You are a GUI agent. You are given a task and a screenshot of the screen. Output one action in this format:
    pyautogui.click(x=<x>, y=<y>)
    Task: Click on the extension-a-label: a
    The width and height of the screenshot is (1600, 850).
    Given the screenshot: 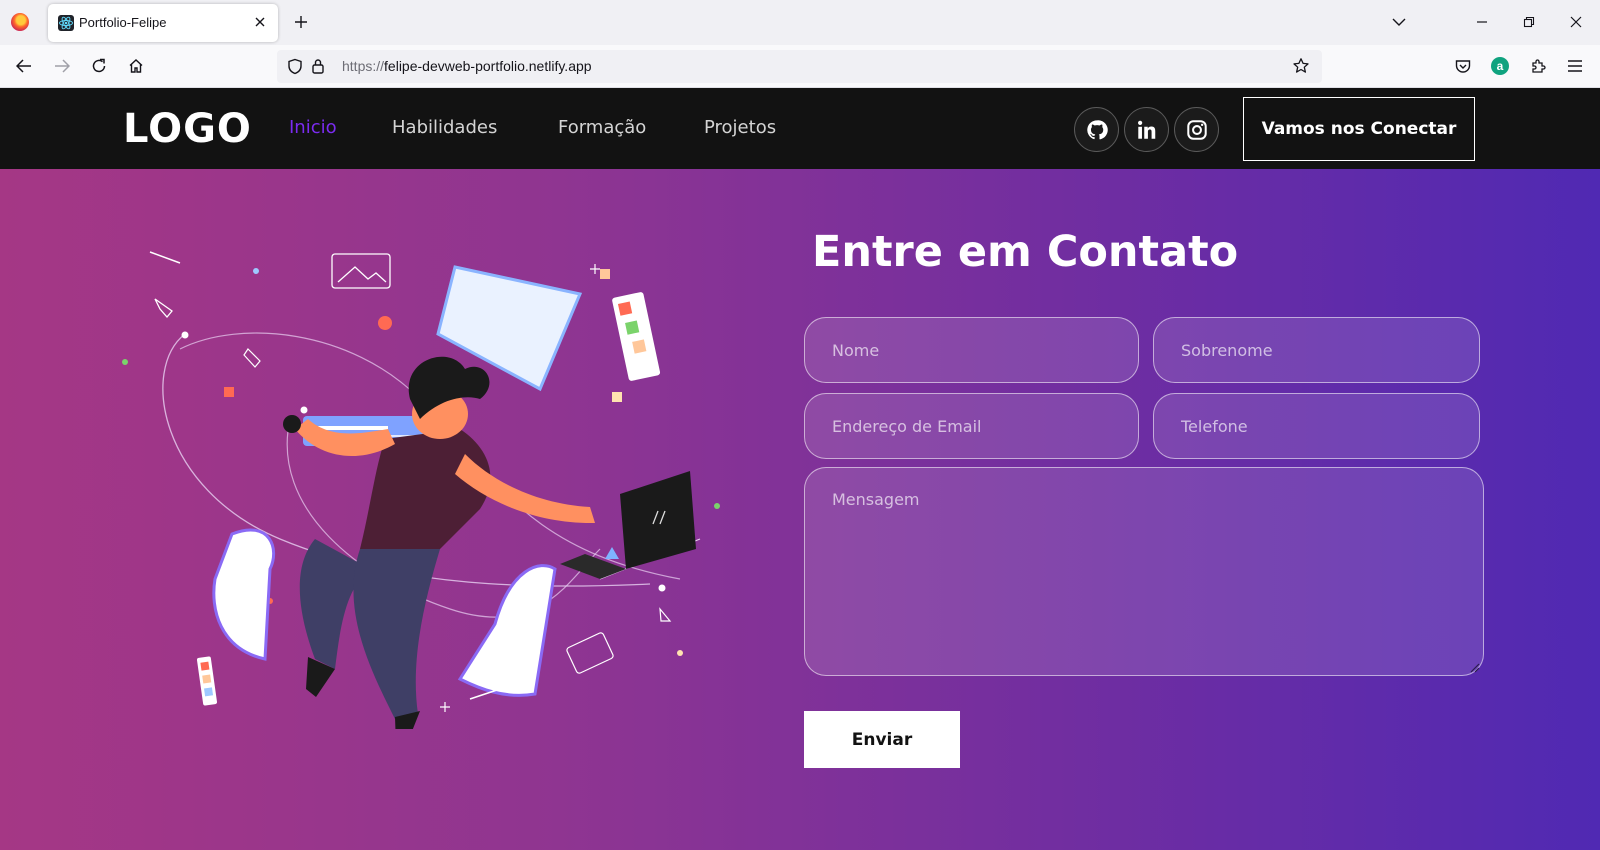 What is the action you would take?
    pyautogui.click(x=1500, y=66)
    